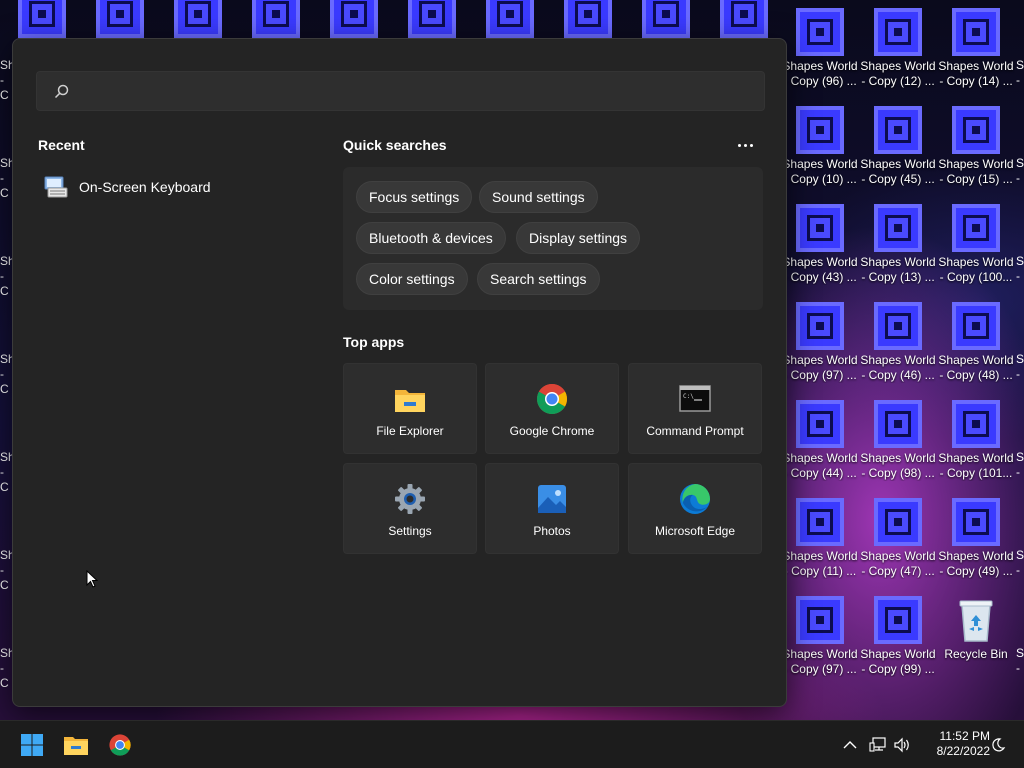 This screenshot has width=1024, height=768. I want to click on notifications-button, so click(998, 745).